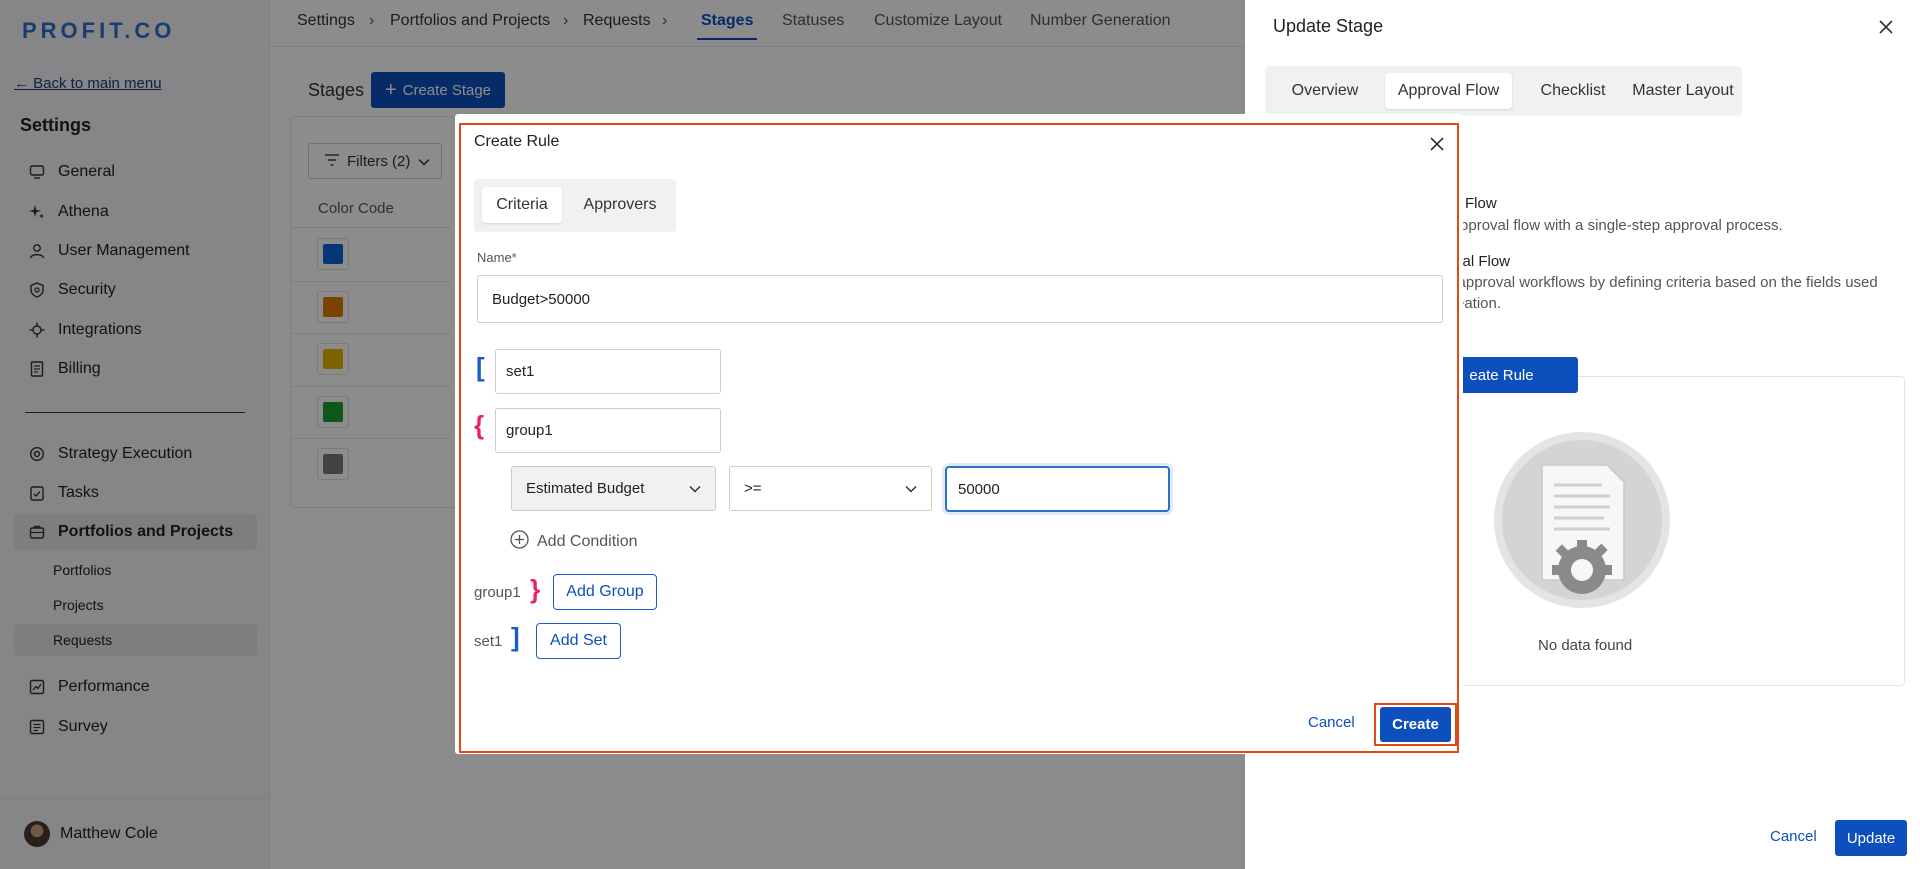  What do you see at coordinates (585, 488) in the screenshot?
I see `condition-field-value: Estimated Budget` at bounding box center [585, 488].